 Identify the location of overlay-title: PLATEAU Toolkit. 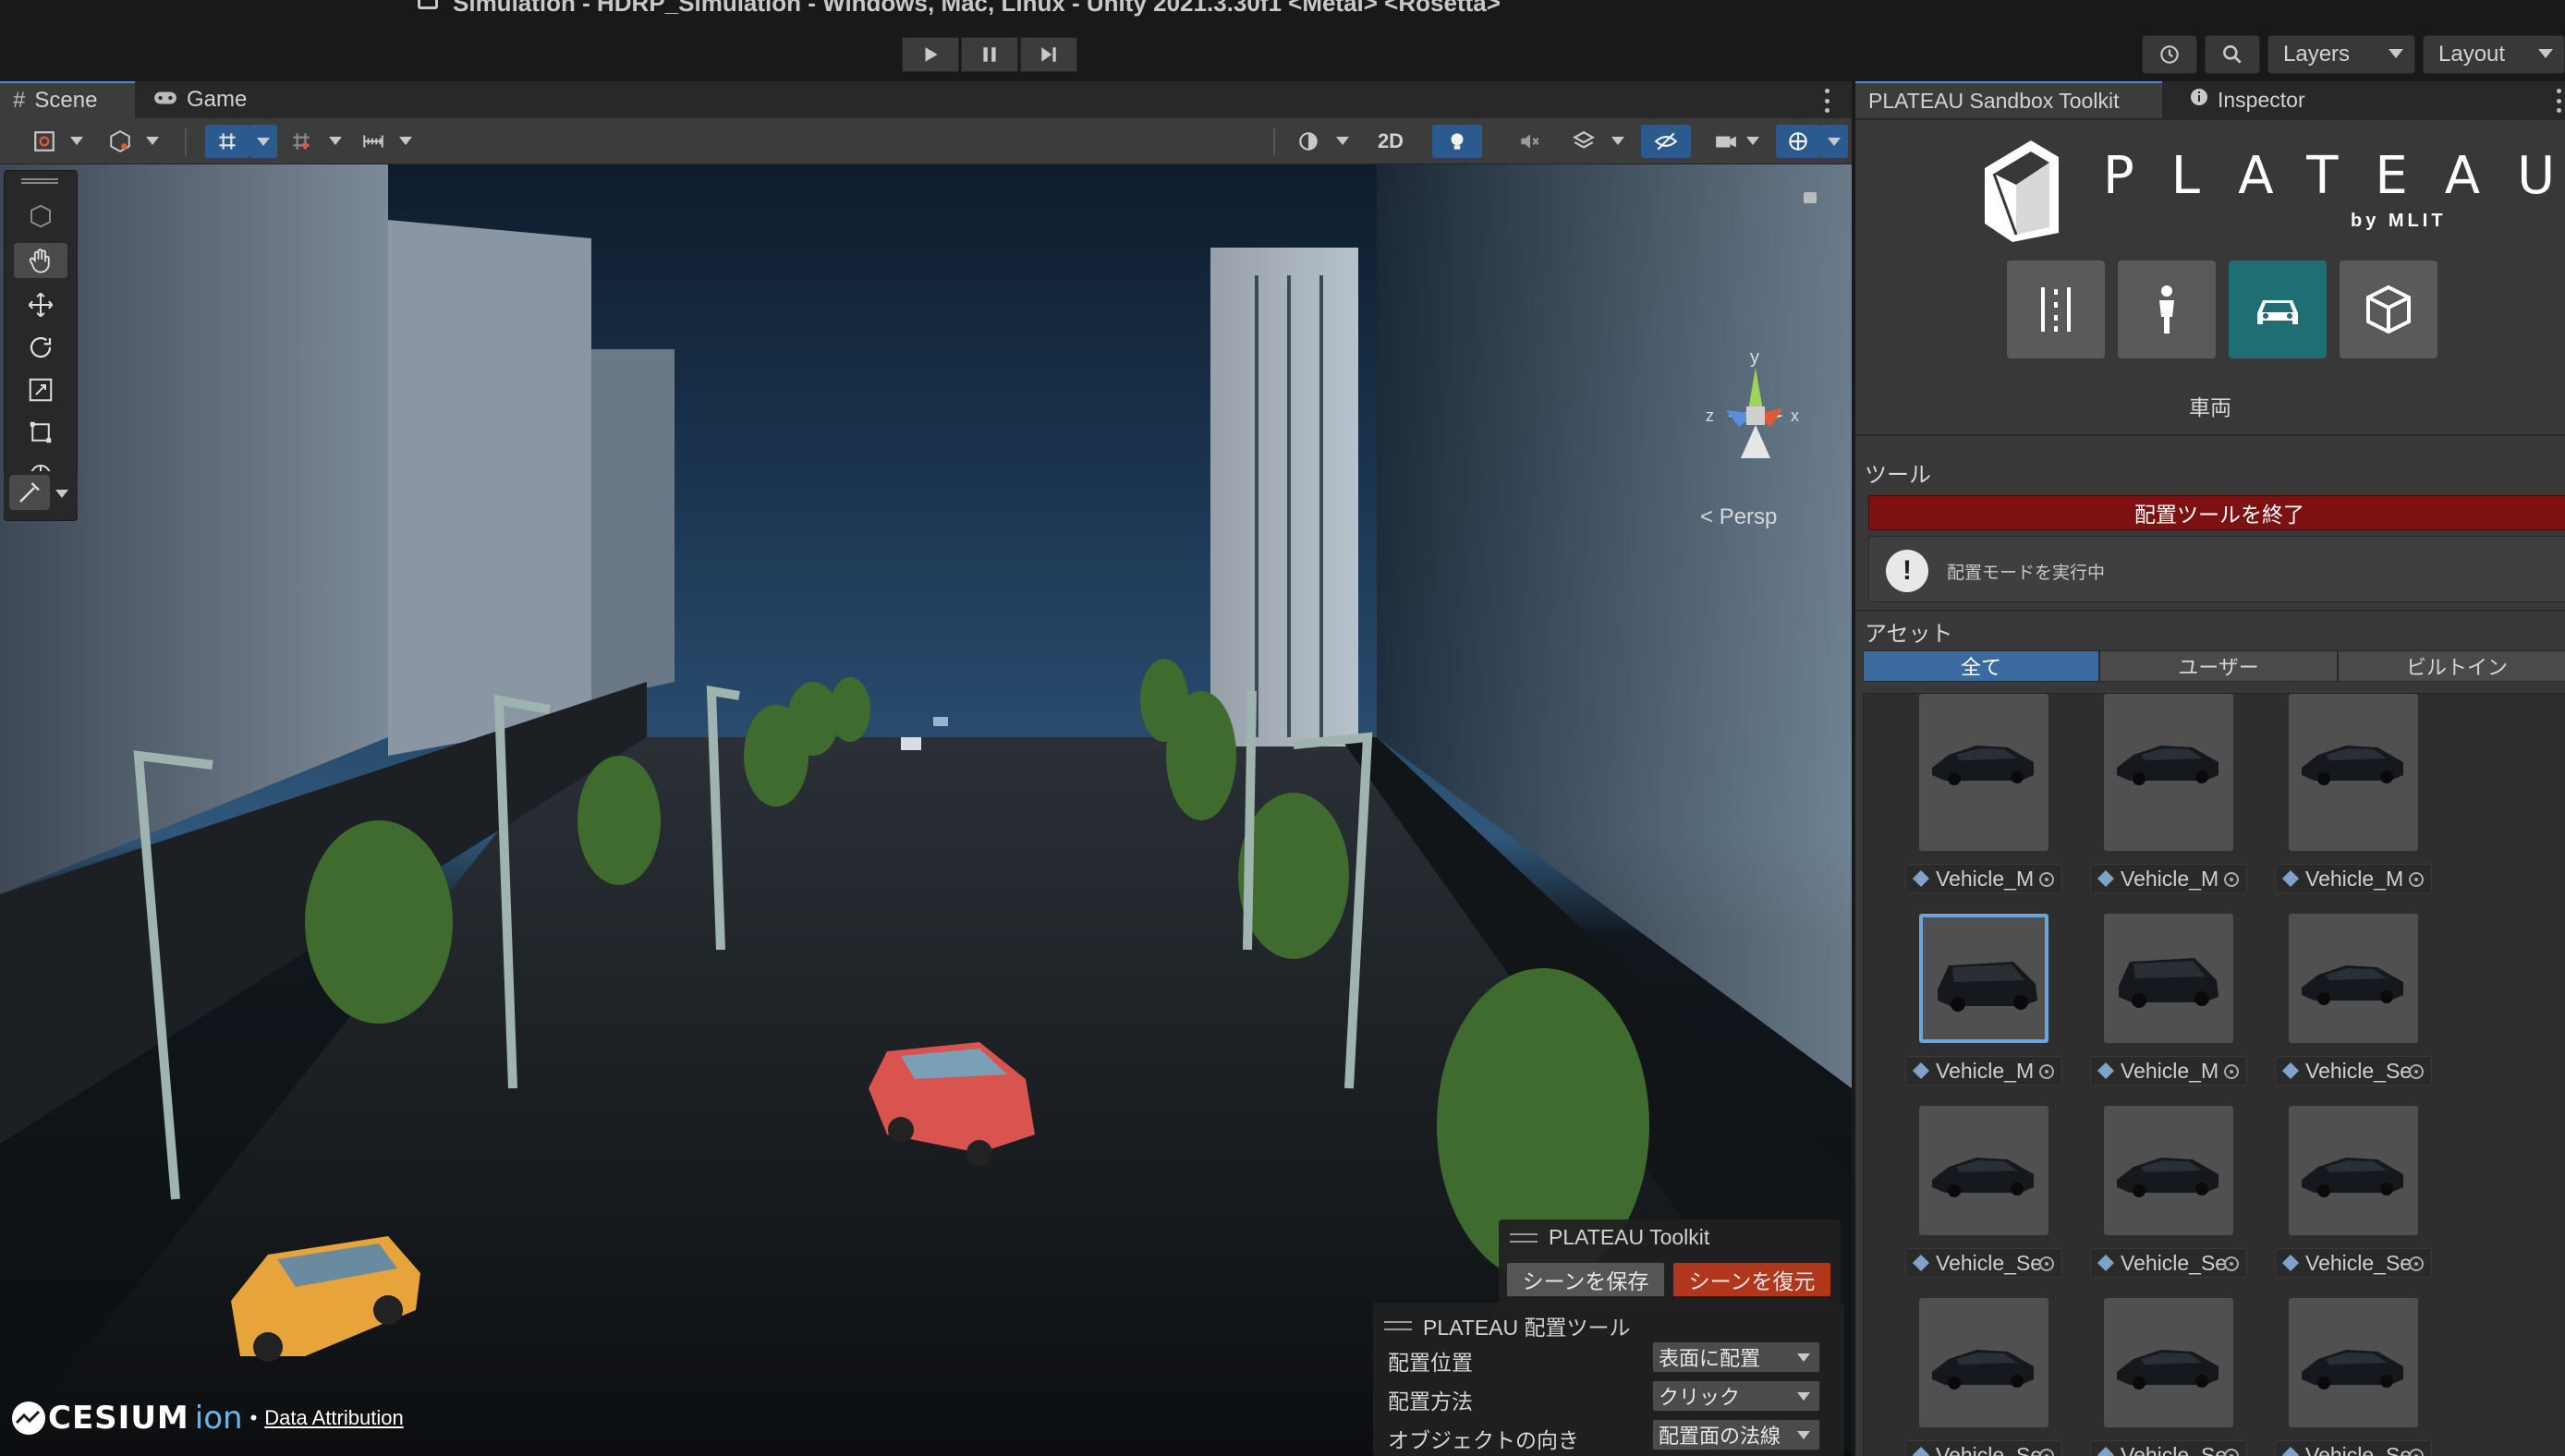
(1609, 1237).